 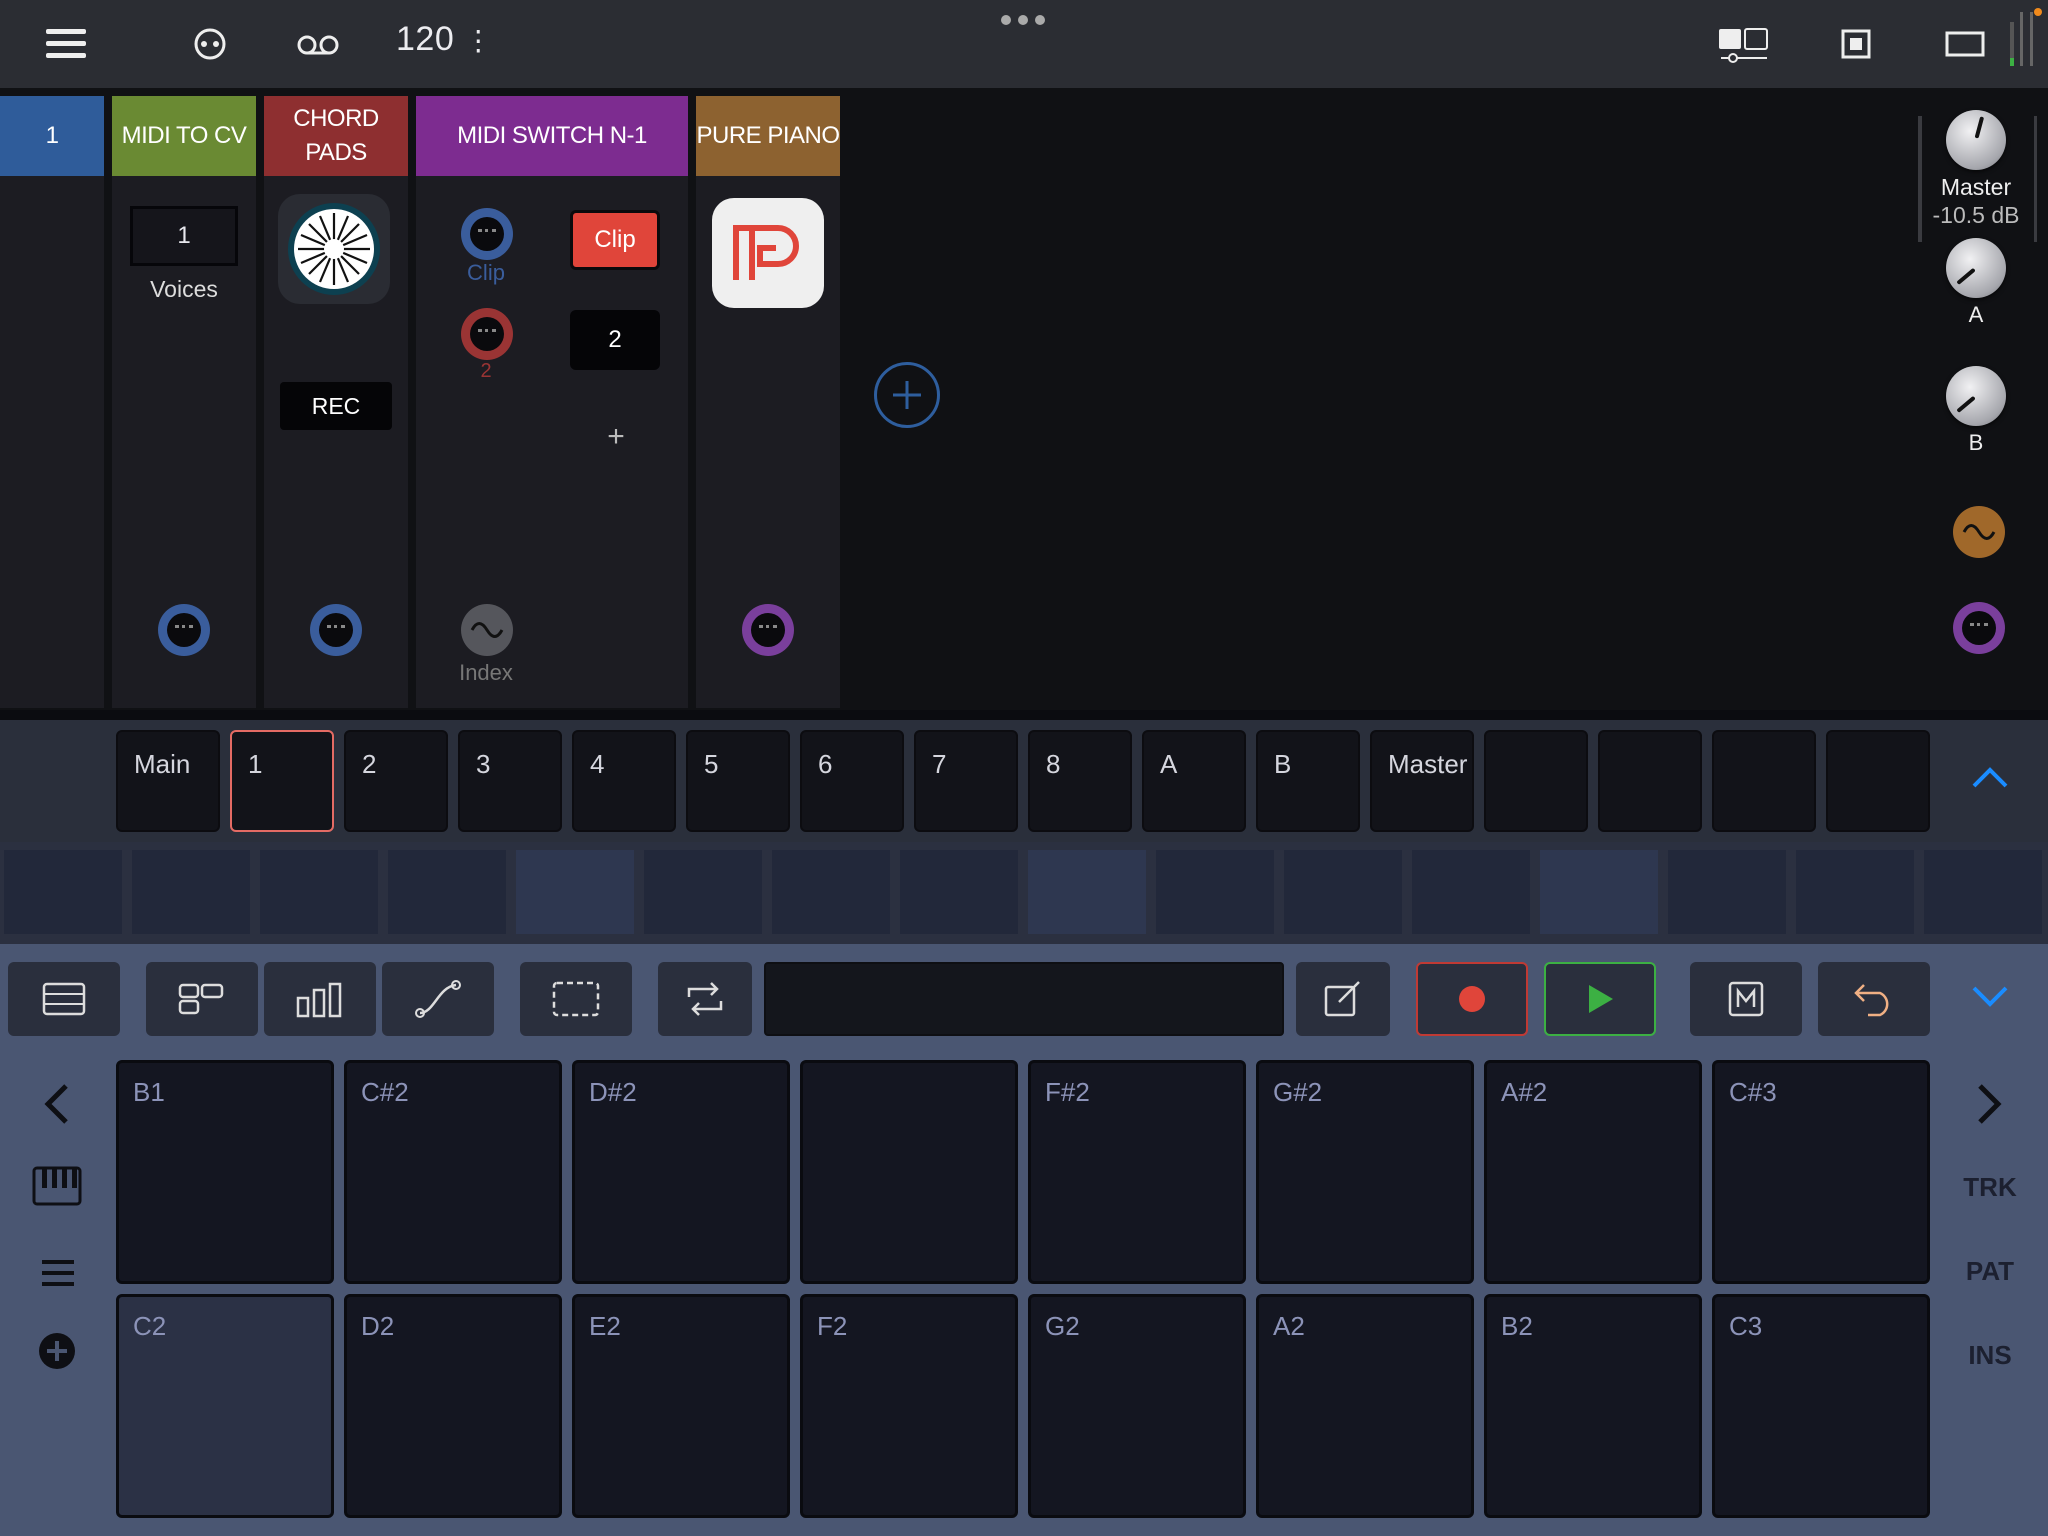 I want to click on pad: G#2, so click(x=1365, y=1172).